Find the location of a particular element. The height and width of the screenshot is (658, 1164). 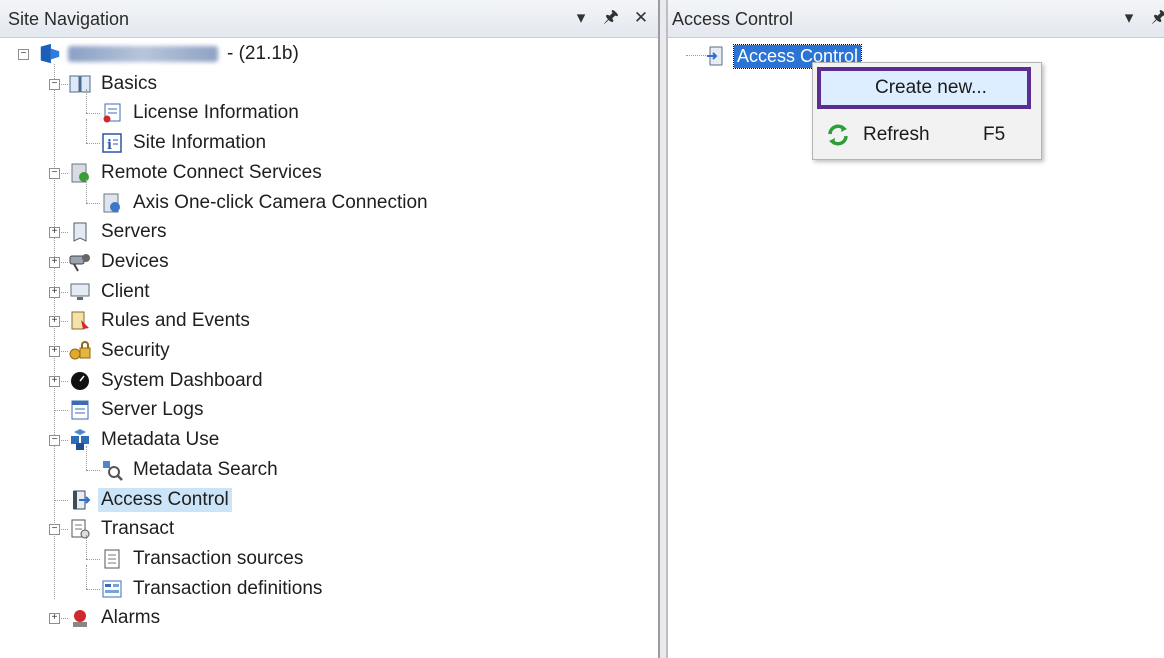

tree-item-client: Client is located at coordinates (110, 292).